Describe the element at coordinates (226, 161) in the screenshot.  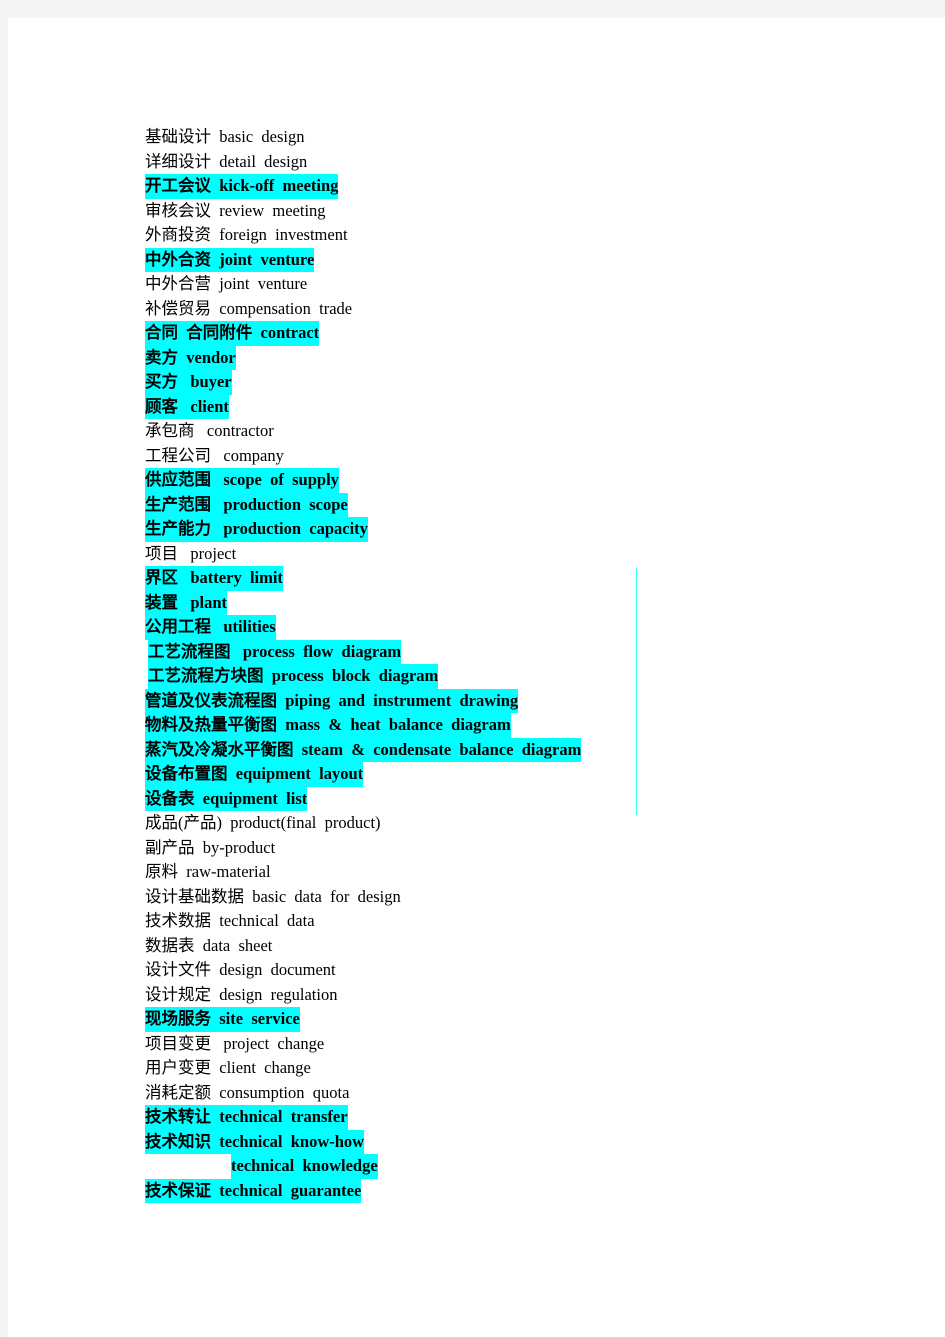
I see `glossary-entry-text: 详细设计 detail design` at that location.